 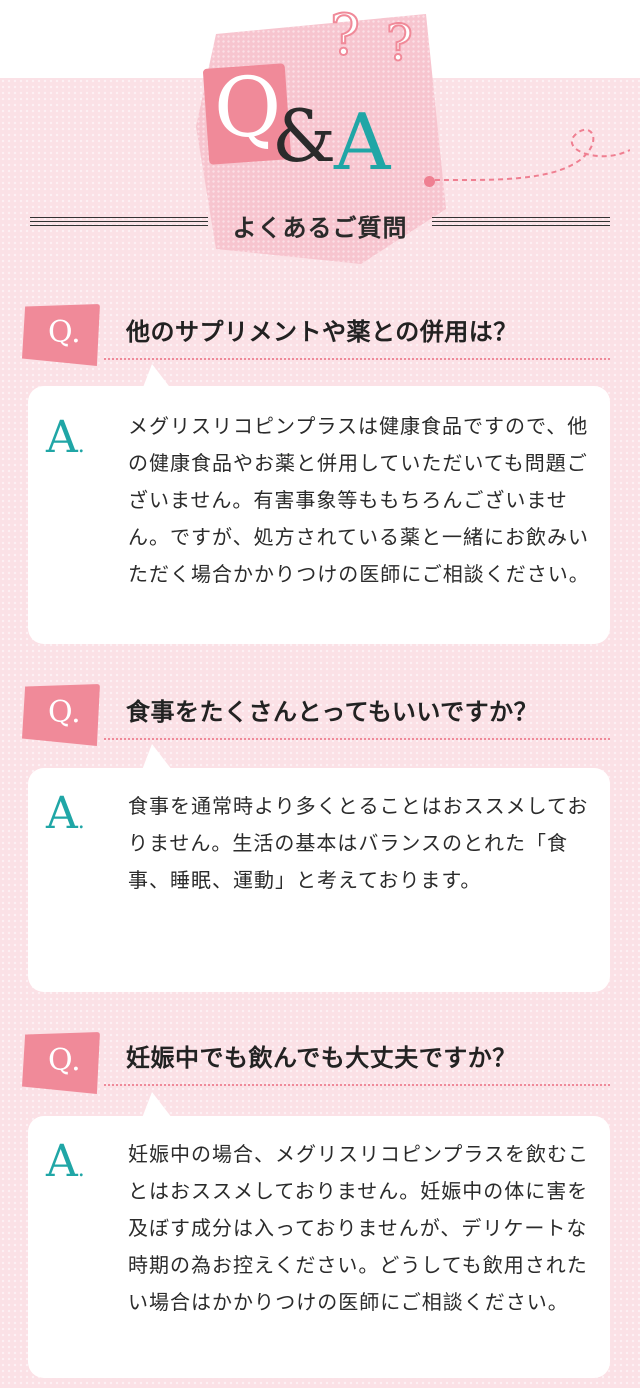 What do you see at coordinates (321, 1058) in the screenshot?
I see `question-text: 妊娠中でも飲んでも大丈夫ですか？` at bounding box center [321, 1058].